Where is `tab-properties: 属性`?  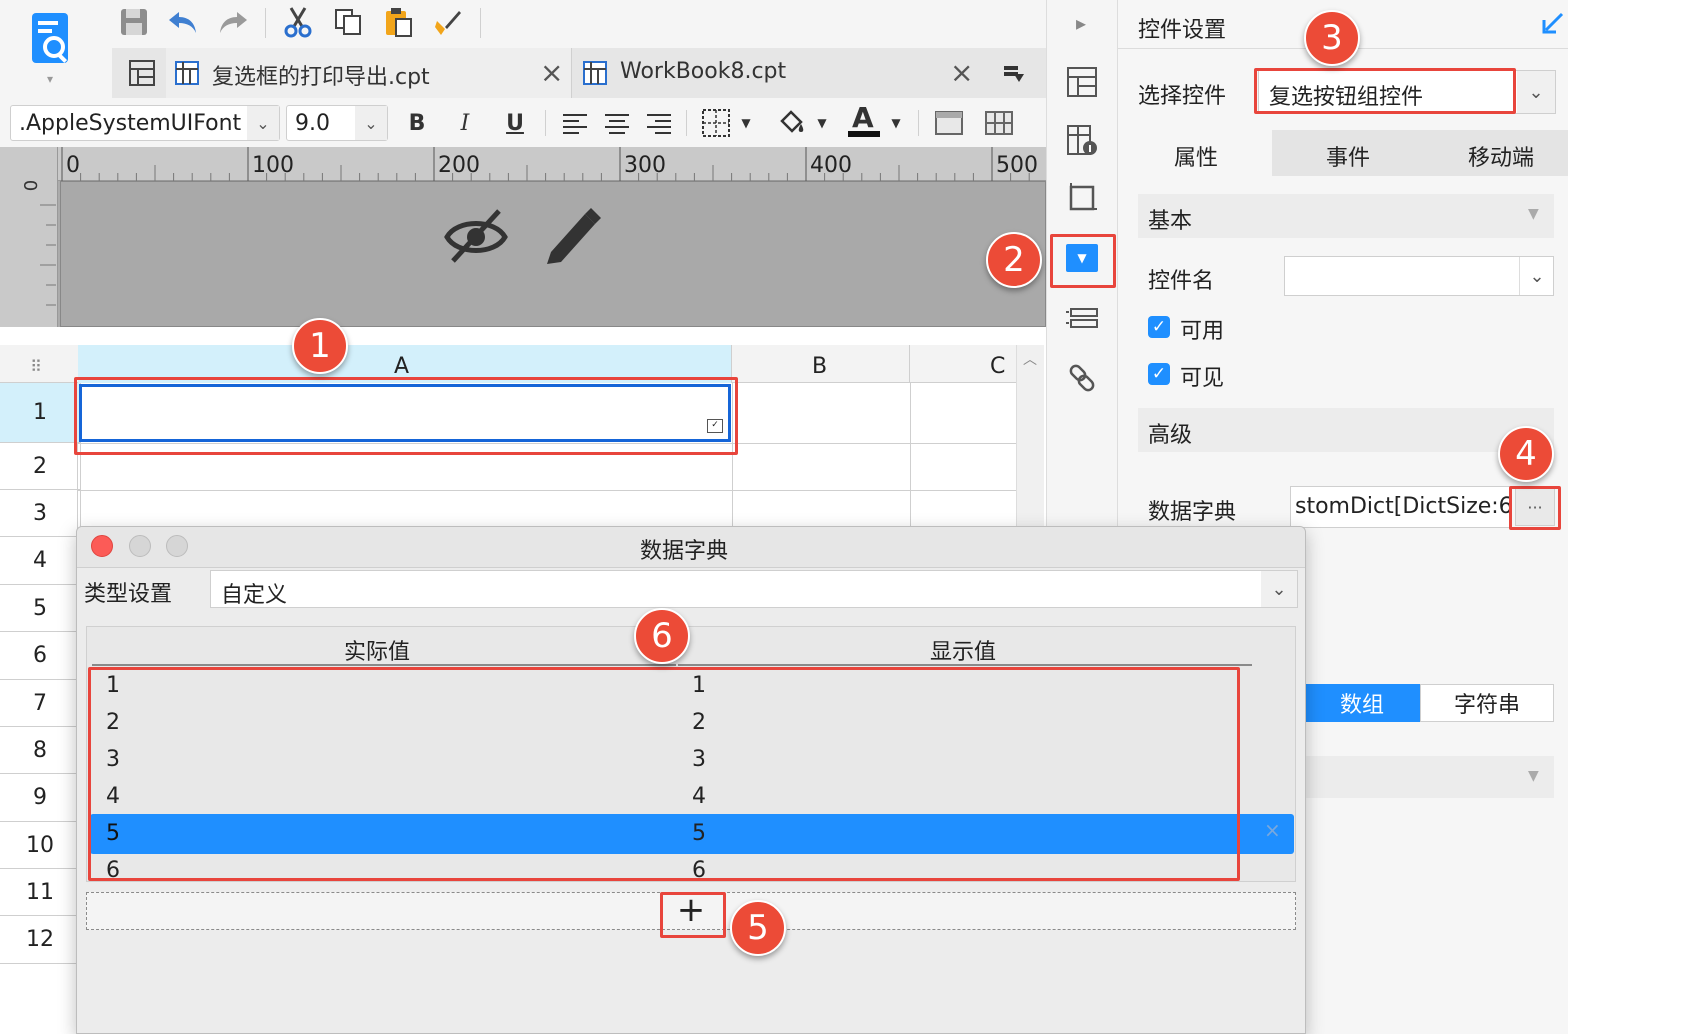 tab-properties: 属性 is located at coordinates (1196, 153).